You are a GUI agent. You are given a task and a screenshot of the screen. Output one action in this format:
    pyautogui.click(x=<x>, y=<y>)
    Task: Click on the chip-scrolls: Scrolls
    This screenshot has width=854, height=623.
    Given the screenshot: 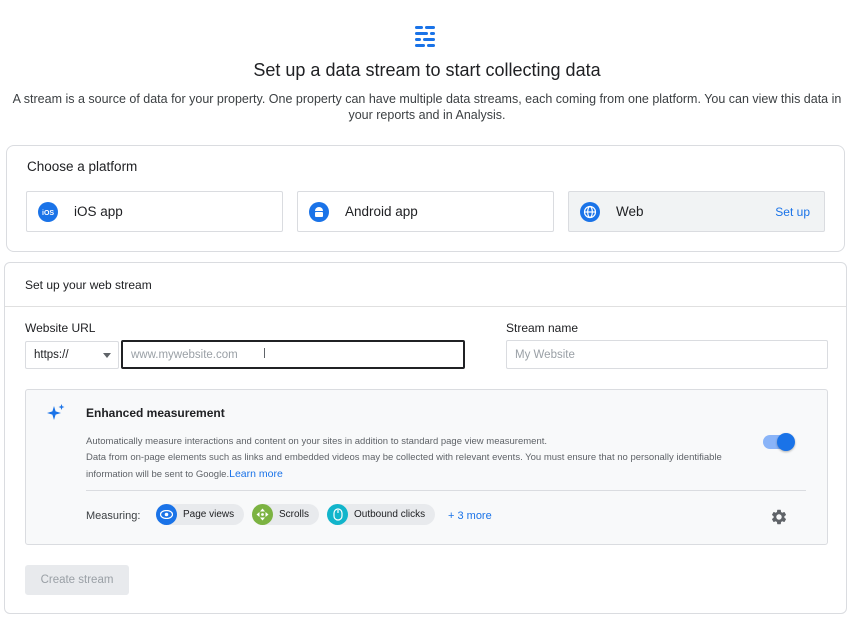 What is the action you would take?
    pyautogui.click(x=286, y=514)
    